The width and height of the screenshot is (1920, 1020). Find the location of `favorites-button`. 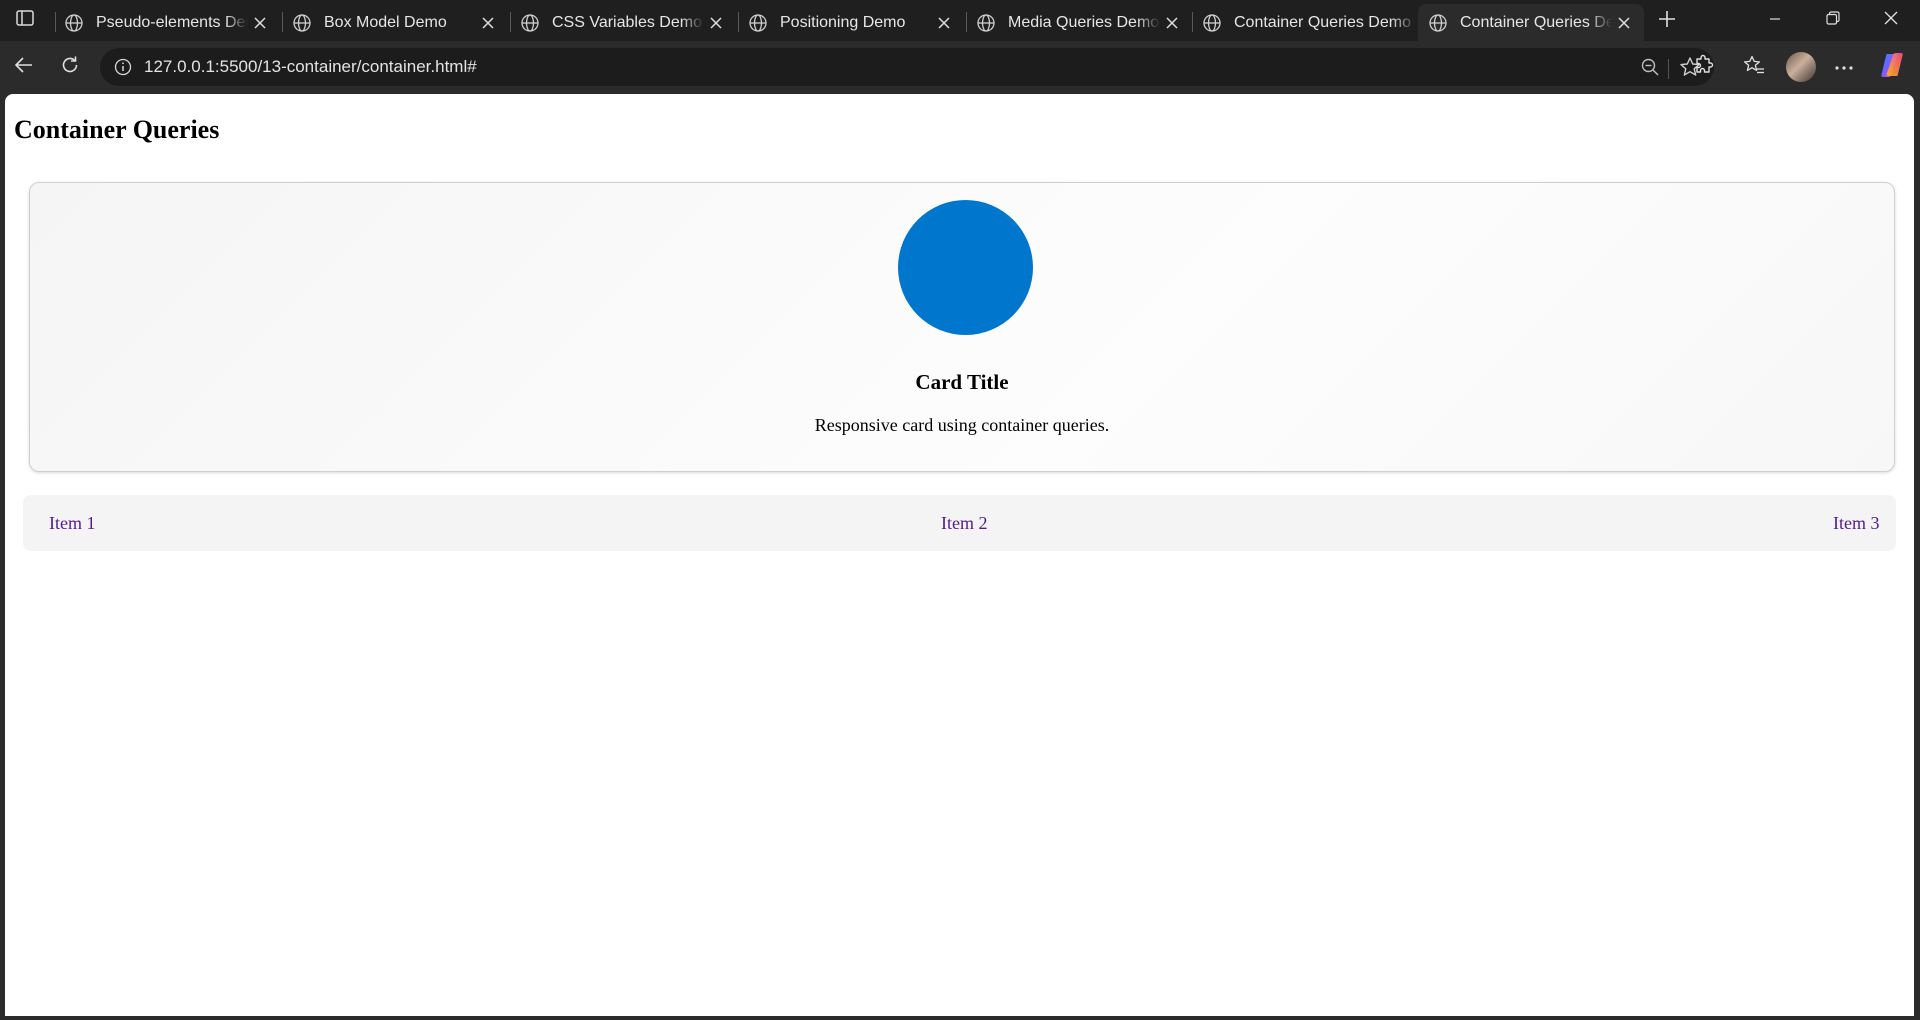

favorites-button is located at coordinates (1754, 67).